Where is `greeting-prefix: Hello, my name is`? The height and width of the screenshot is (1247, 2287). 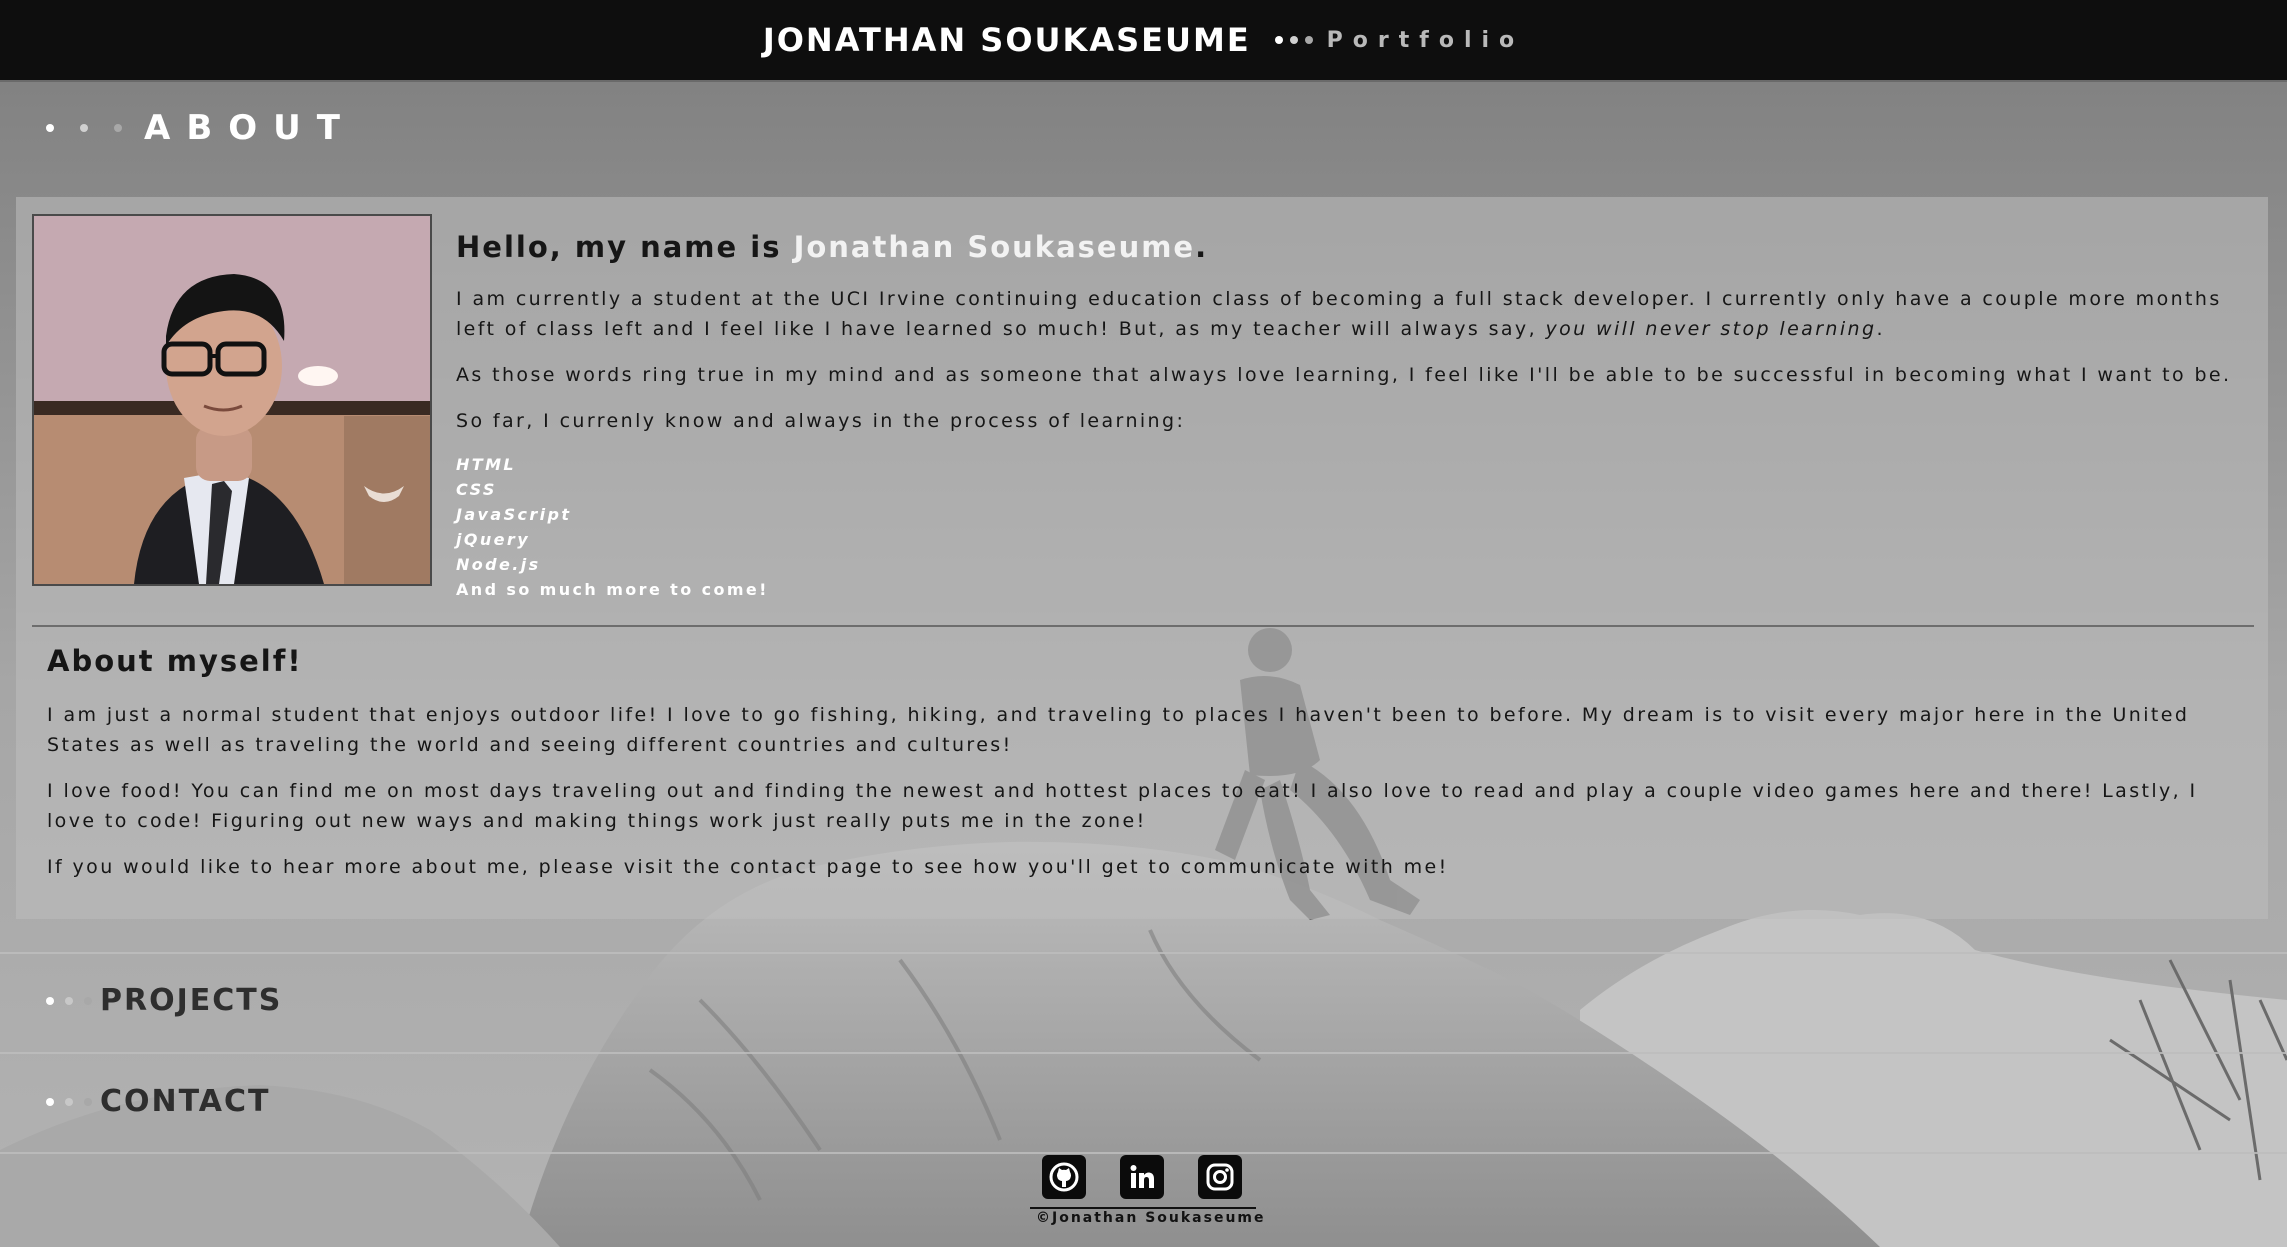
greeting-prefix: Hello, my name is is located at coordinates (625, 247).